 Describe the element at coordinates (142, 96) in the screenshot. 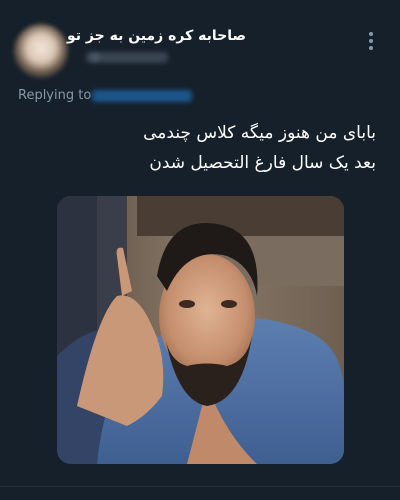

I see `replying-to-handle` at that location.